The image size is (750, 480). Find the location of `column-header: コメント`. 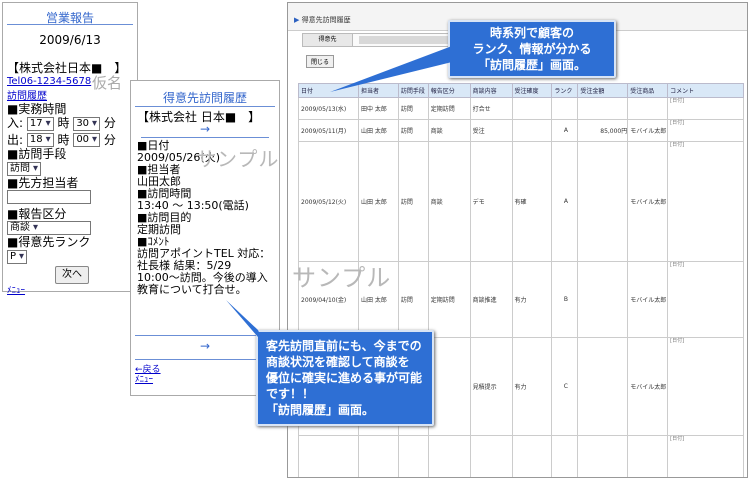

column-header: コメント is located at coordinates (705, 90).